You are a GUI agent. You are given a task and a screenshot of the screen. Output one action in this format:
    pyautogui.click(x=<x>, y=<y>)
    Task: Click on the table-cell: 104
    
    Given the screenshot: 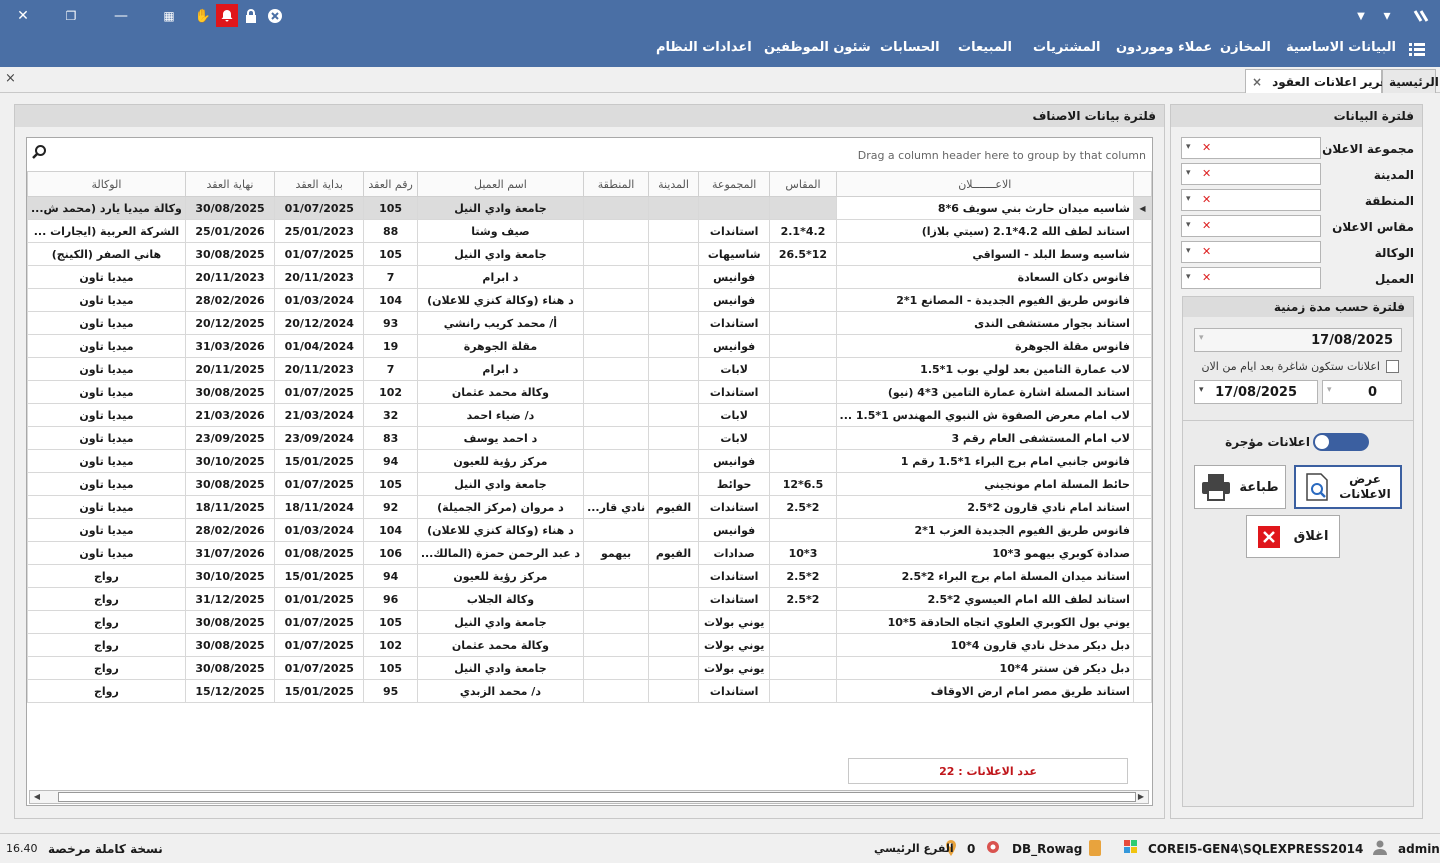 What is the action you would take?
    pyautogui.click(x=390, y=530)
    